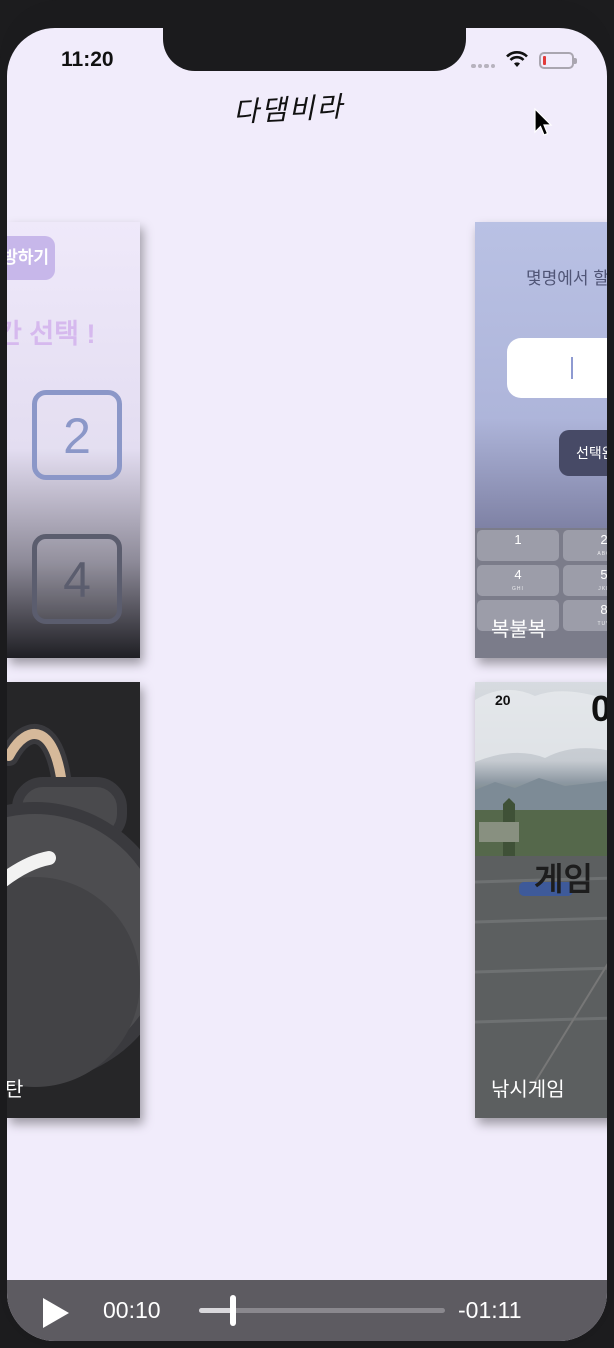 This screenshot has width=614, height=1348. I want to click on play-icon, so click(56, 1313).